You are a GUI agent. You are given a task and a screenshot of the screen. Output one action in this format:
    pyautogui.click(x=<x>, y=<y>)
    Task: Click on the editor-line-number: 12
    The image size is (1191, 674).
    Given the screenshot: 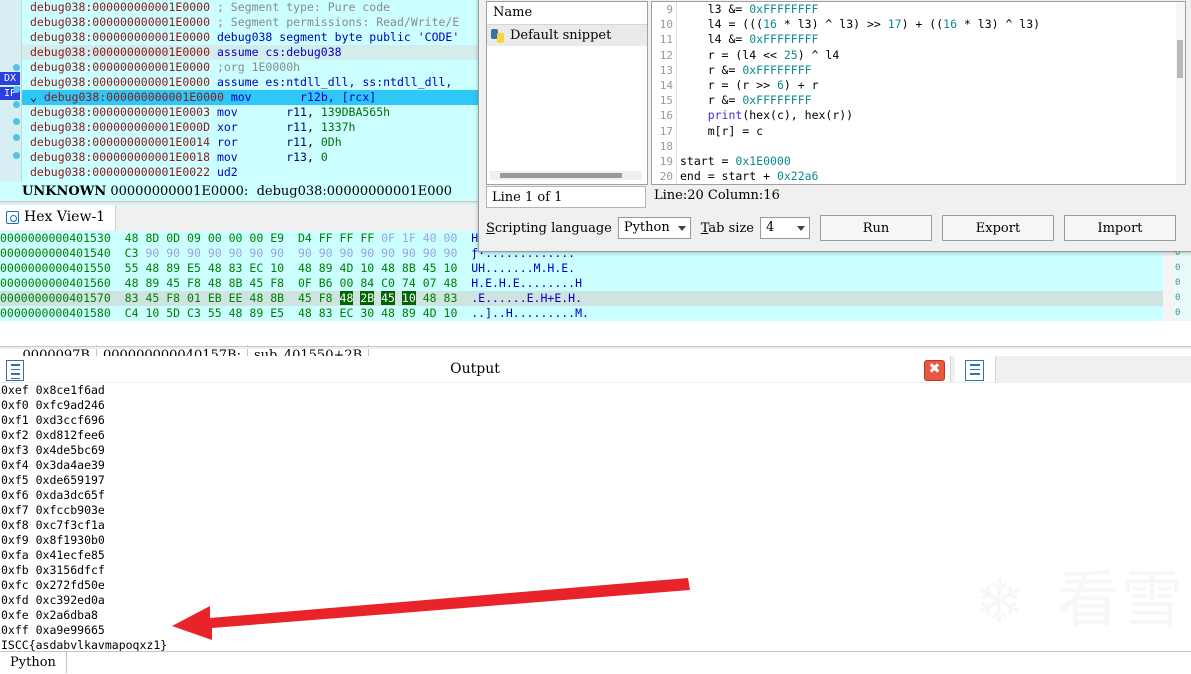 What is the action you would take?
    pyautogui.click(x=666, y=55)
    